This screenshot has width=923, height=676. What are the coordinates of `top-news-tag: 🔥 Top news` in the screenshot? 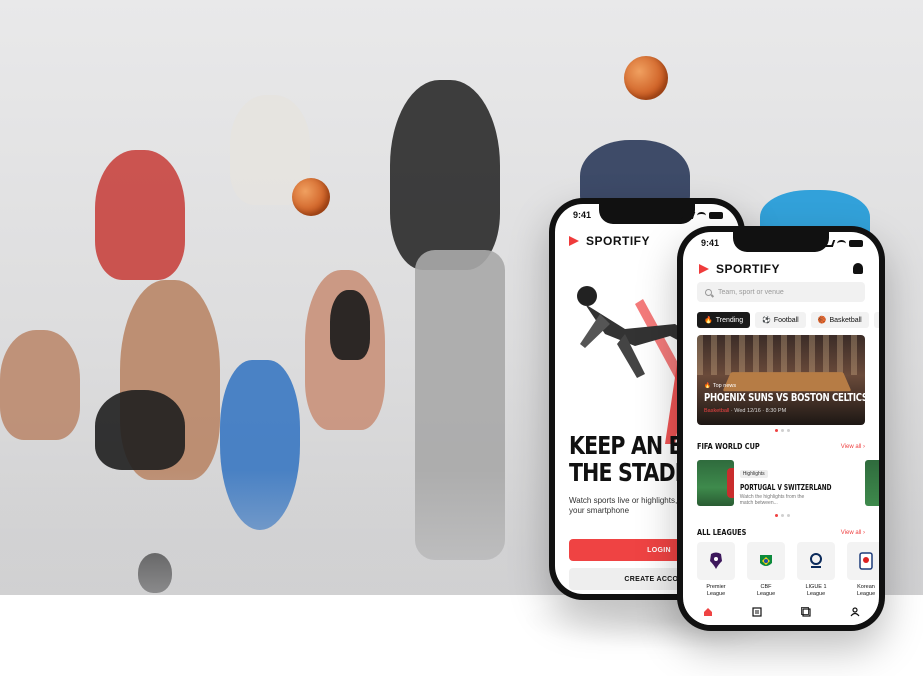 It's located at (720, 386).